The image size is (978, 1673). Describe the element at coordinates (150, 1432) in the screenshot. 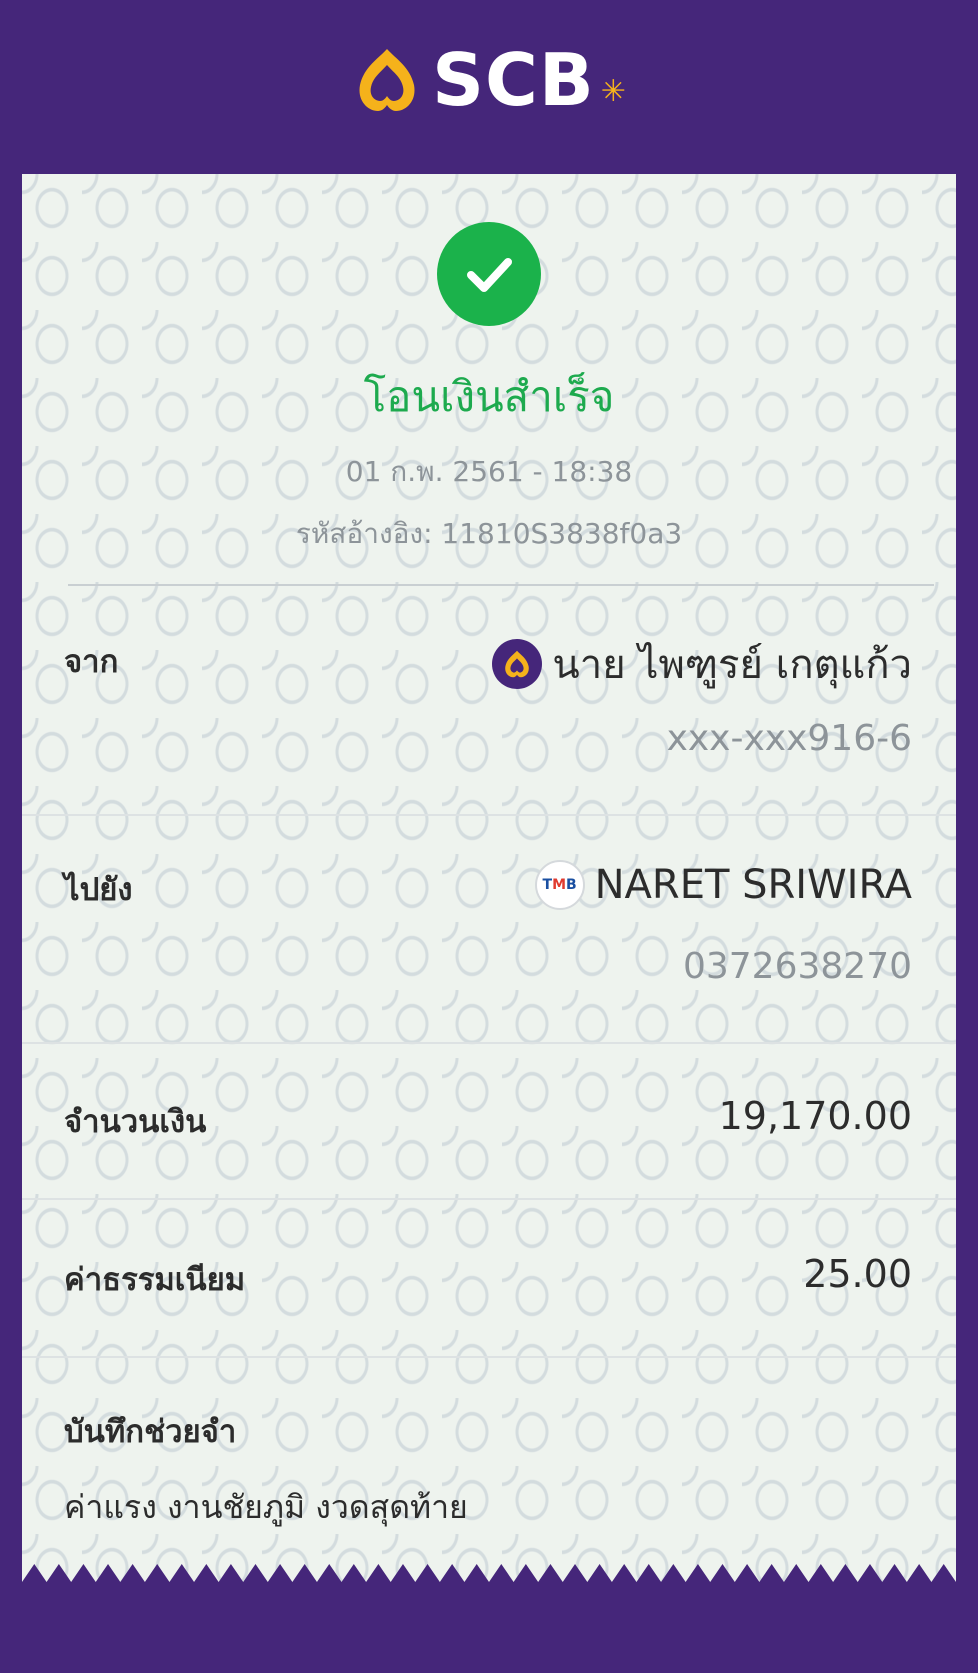

I see `memo-label: บันทึกช่วยจำ` at that location.